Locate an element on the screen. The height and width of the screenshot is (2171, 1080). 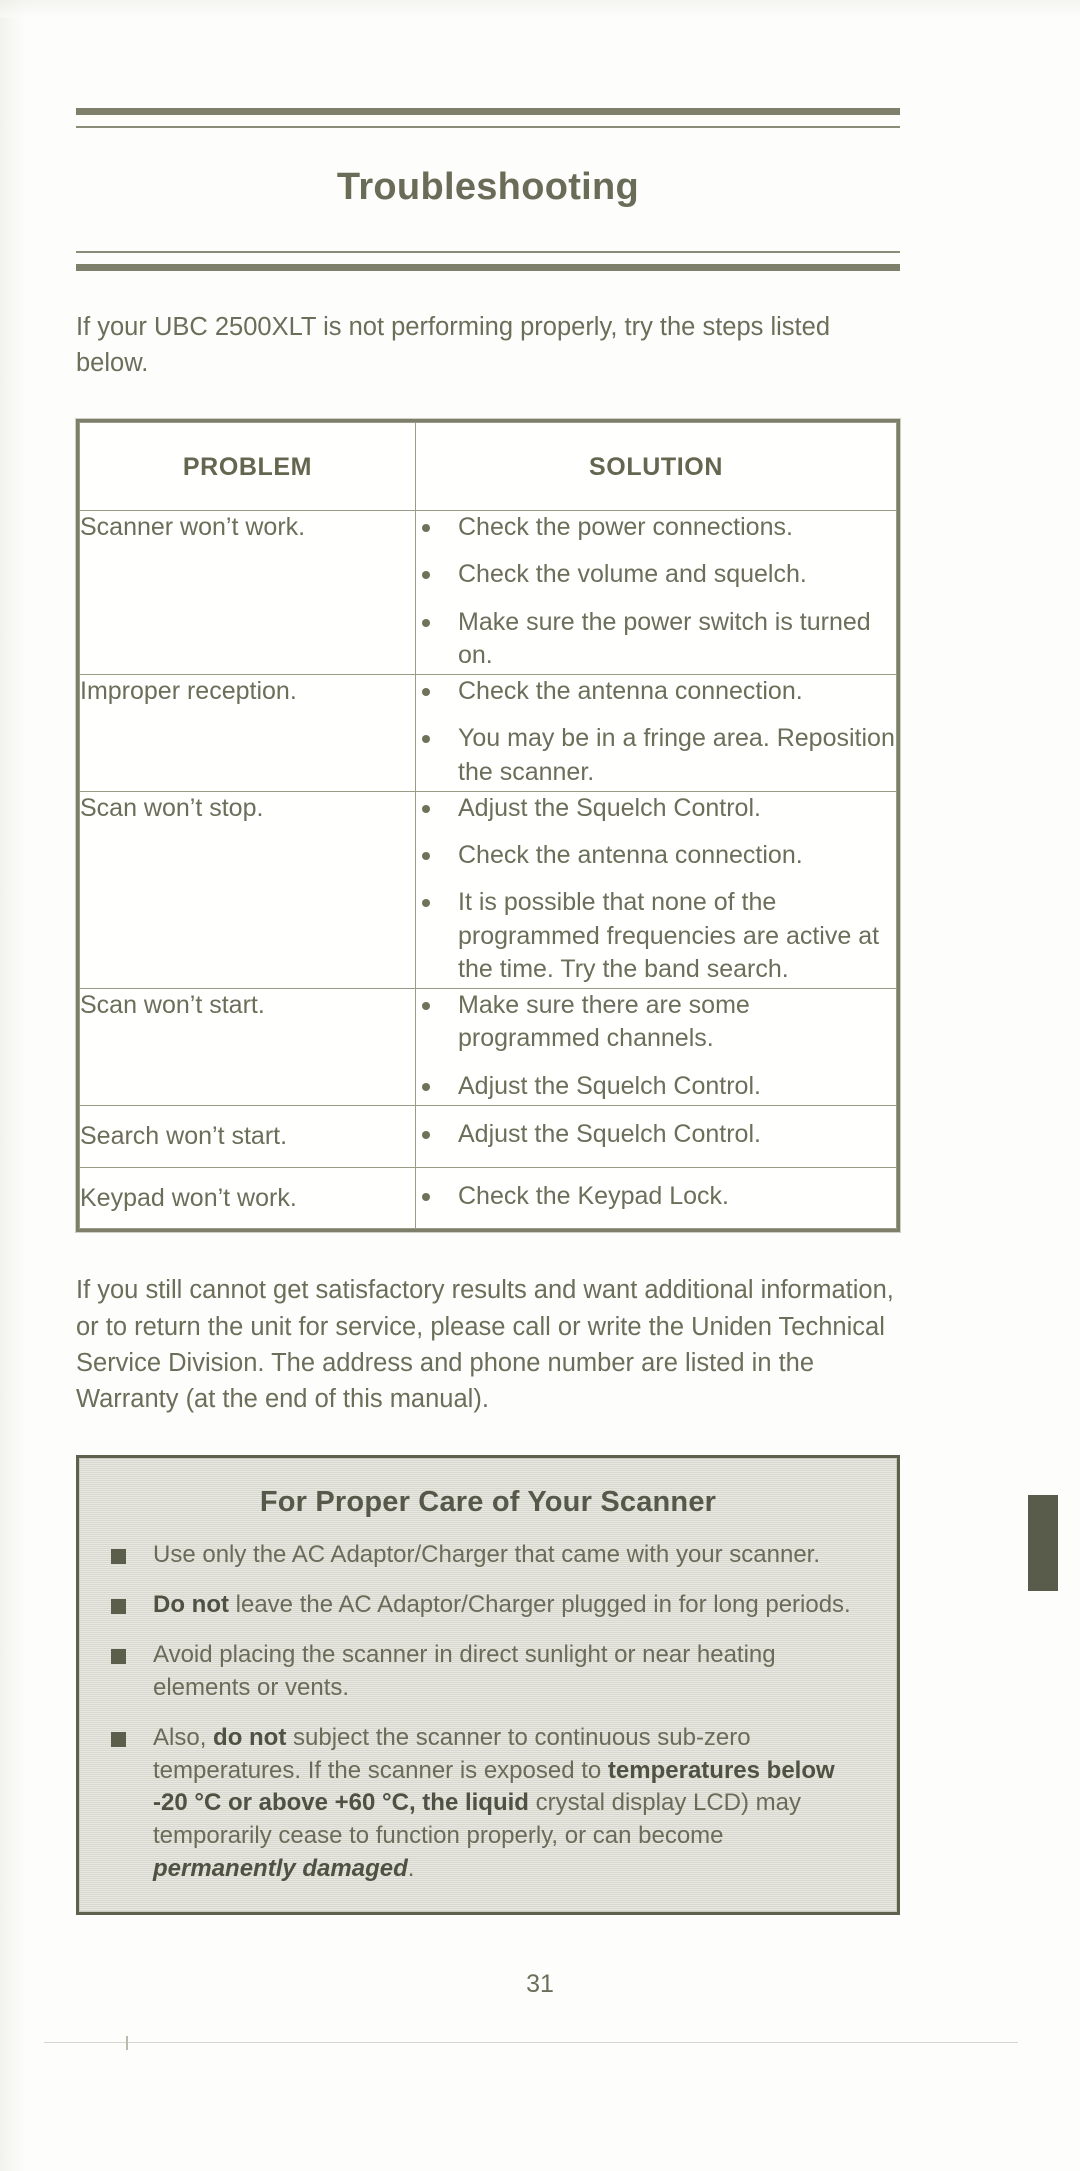
column-header-problem: PROBLEM is located at coordinates (247, 467).